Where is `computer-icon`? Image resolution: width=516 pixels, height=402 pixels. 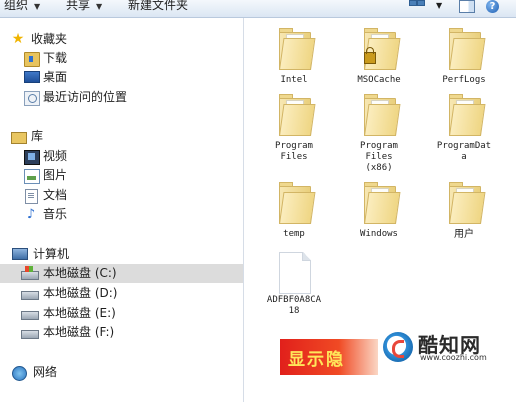
computer-icon is located at coordinates (20, 254).